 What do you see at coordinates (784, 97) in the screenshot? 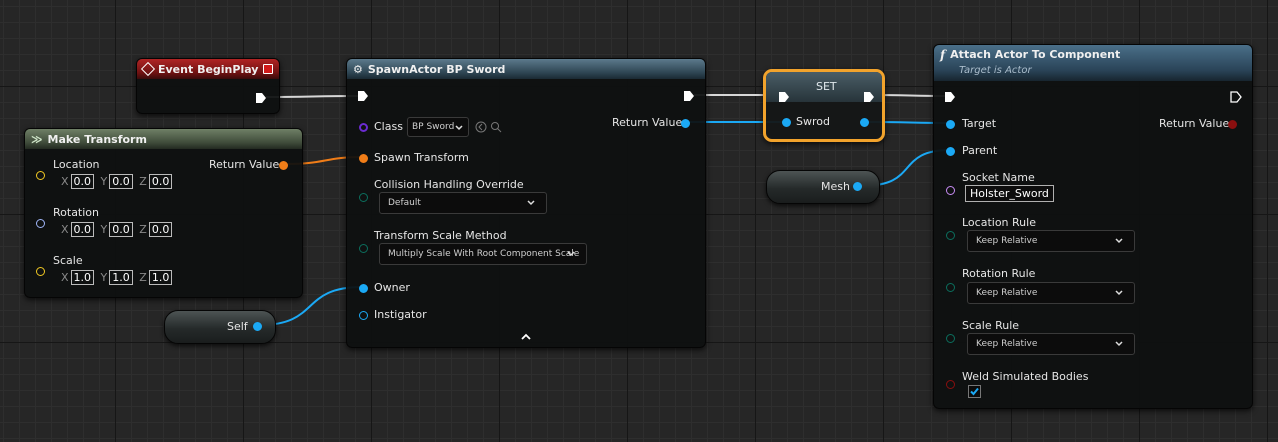
I see `set-exec-in-pin` at bounding box center [784, 97].